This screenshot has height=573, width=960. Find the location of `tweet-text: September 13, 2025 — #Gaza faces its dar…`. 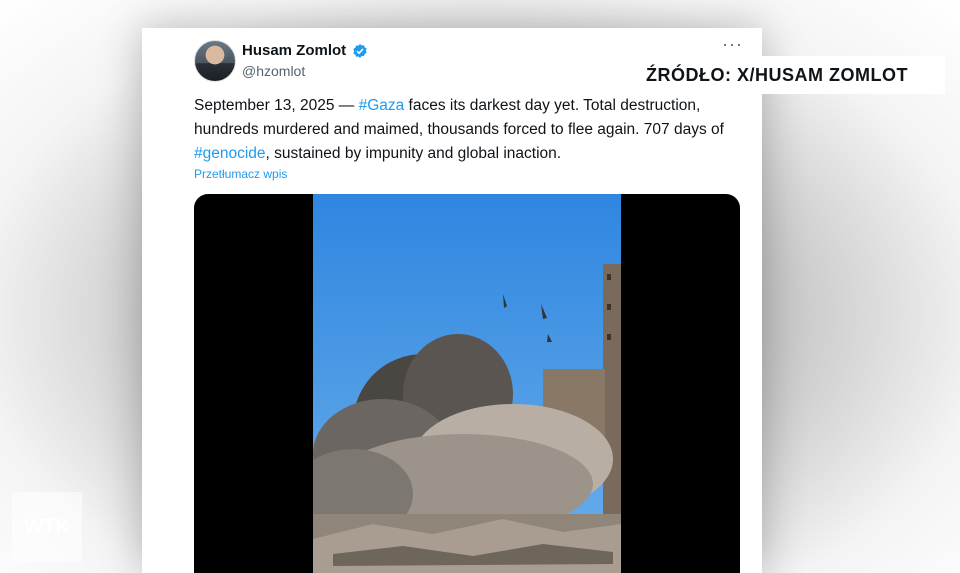

tweet-text: September 13, 2025 — #Gaza faces its dar… is located at coordinates (474, 130).